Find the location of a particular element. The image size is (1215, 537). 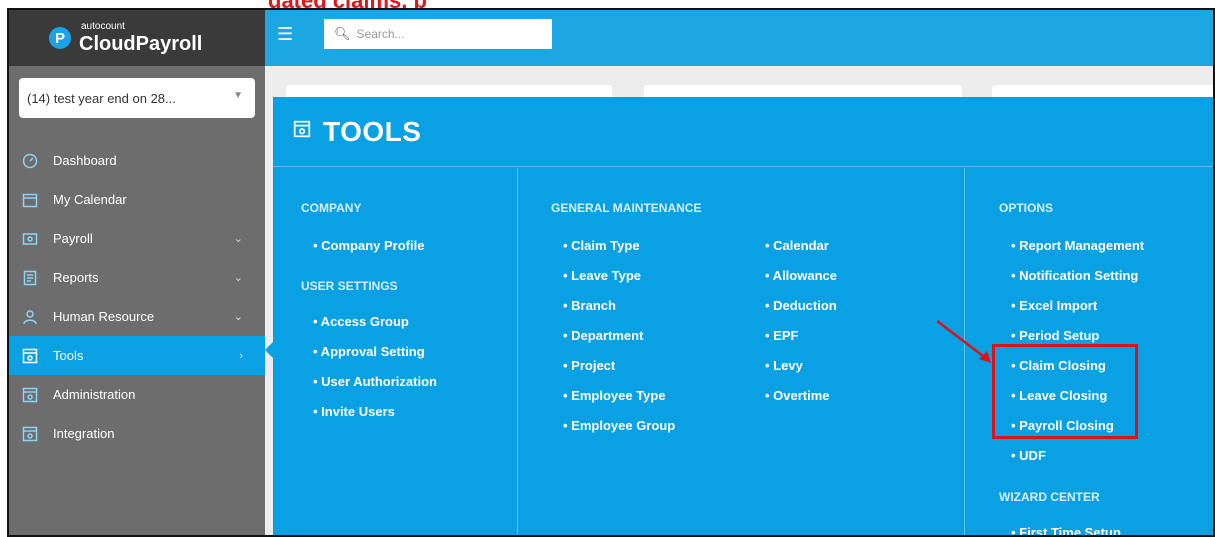

link-employee-type: • Employee Type is located at coordinates (614, 395).